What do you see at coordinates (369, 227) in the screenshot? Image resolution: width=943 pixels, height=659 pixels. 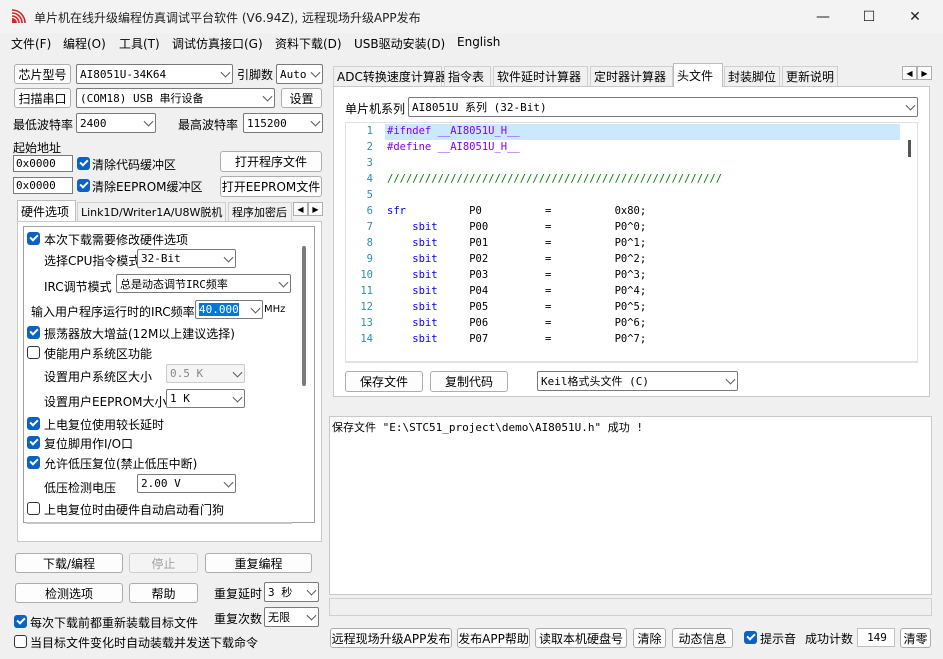 I see `line-number: 7` at bounding box center [369, 227].